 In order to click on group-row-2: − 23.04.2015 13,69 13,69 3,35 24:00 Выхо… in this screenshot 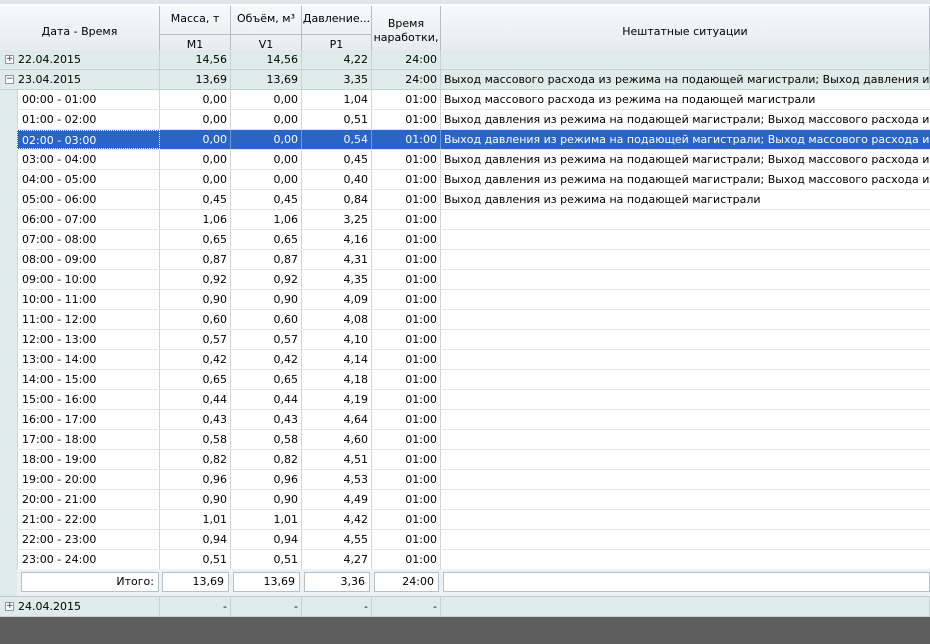, I will do `click(465, 80)`.